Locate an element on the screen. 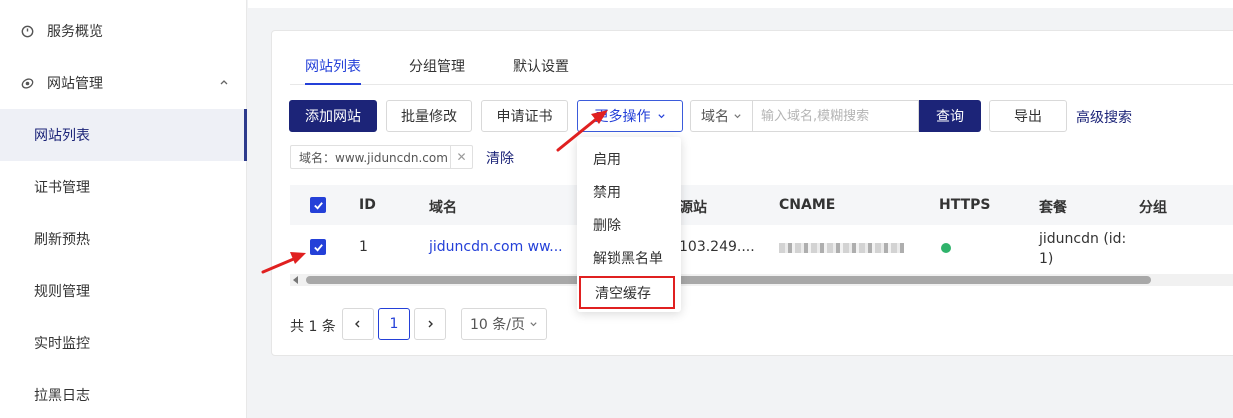 This screenshot has width=1233, height=418. sidebar-item-site-management: 网站管理 is located at coordinates (123, 83).